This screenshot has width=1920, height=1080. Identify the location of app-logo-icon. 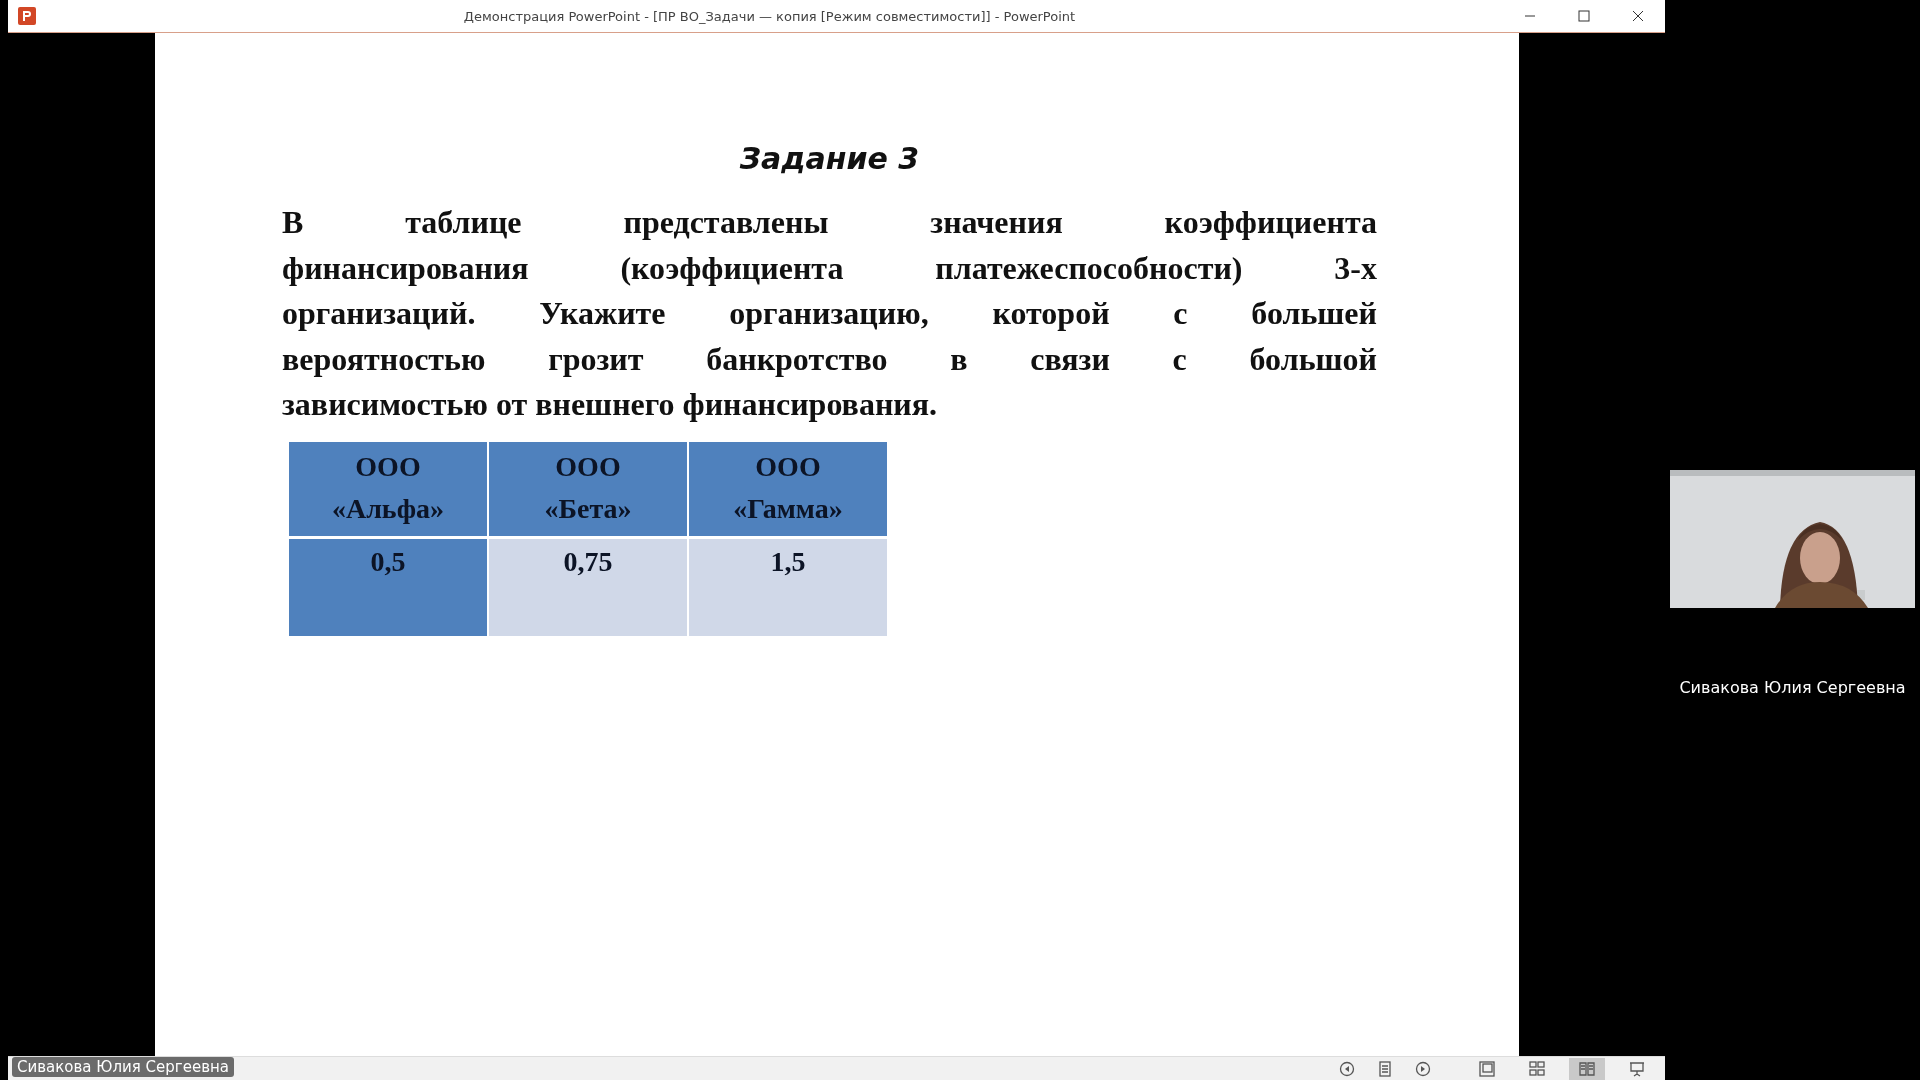
(27, 16).